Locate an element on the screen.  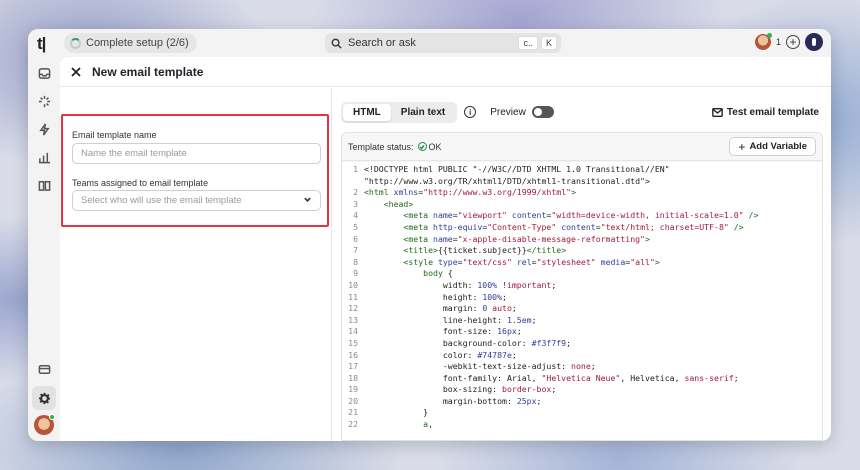
code-token: http-equiv is located at coordinates (458, 226).